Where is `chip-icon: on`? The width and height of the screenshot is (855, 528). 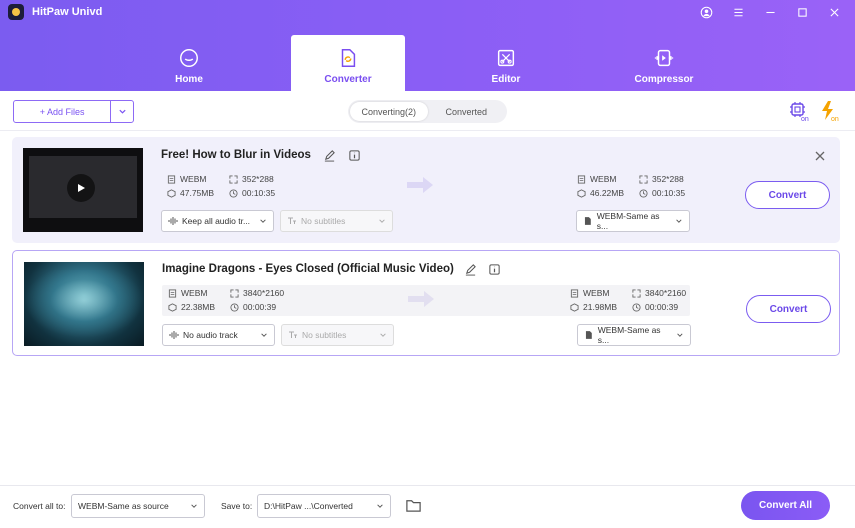
chip-icon: on is located at coordinates (799, 112).